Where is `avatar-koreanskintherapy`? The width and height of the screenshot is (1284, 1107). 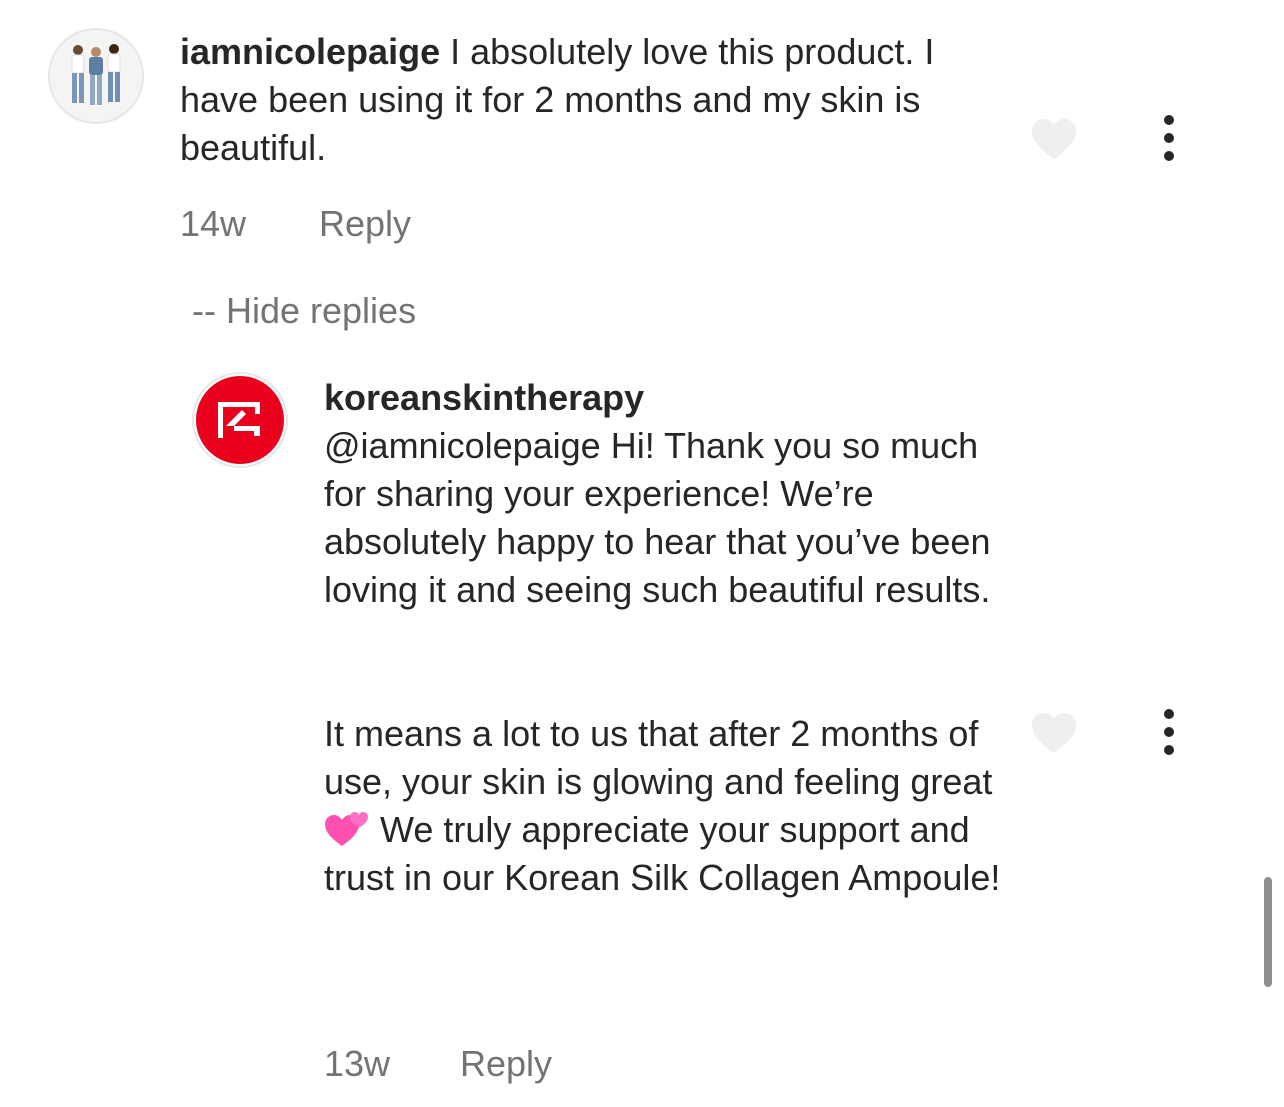 avatar-koreanskintherapy is located at coordinates (240, 420).